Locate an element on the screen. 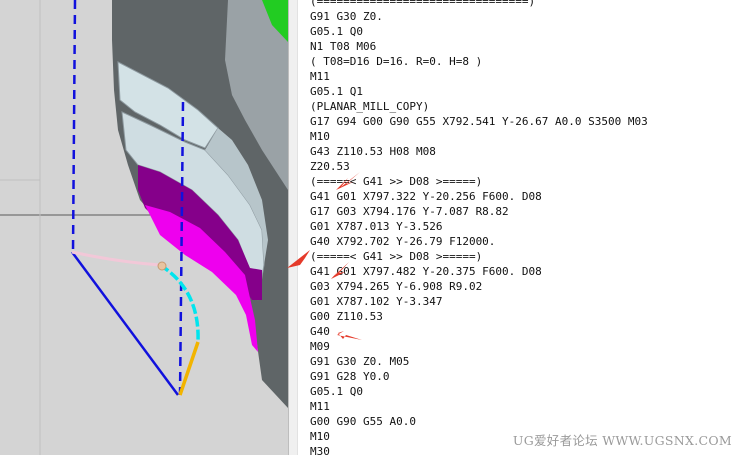 Image resolution: width=738 pixels, height=455 pixels. code-line: N1 T08 M06 is located at coordinates (479, 46).